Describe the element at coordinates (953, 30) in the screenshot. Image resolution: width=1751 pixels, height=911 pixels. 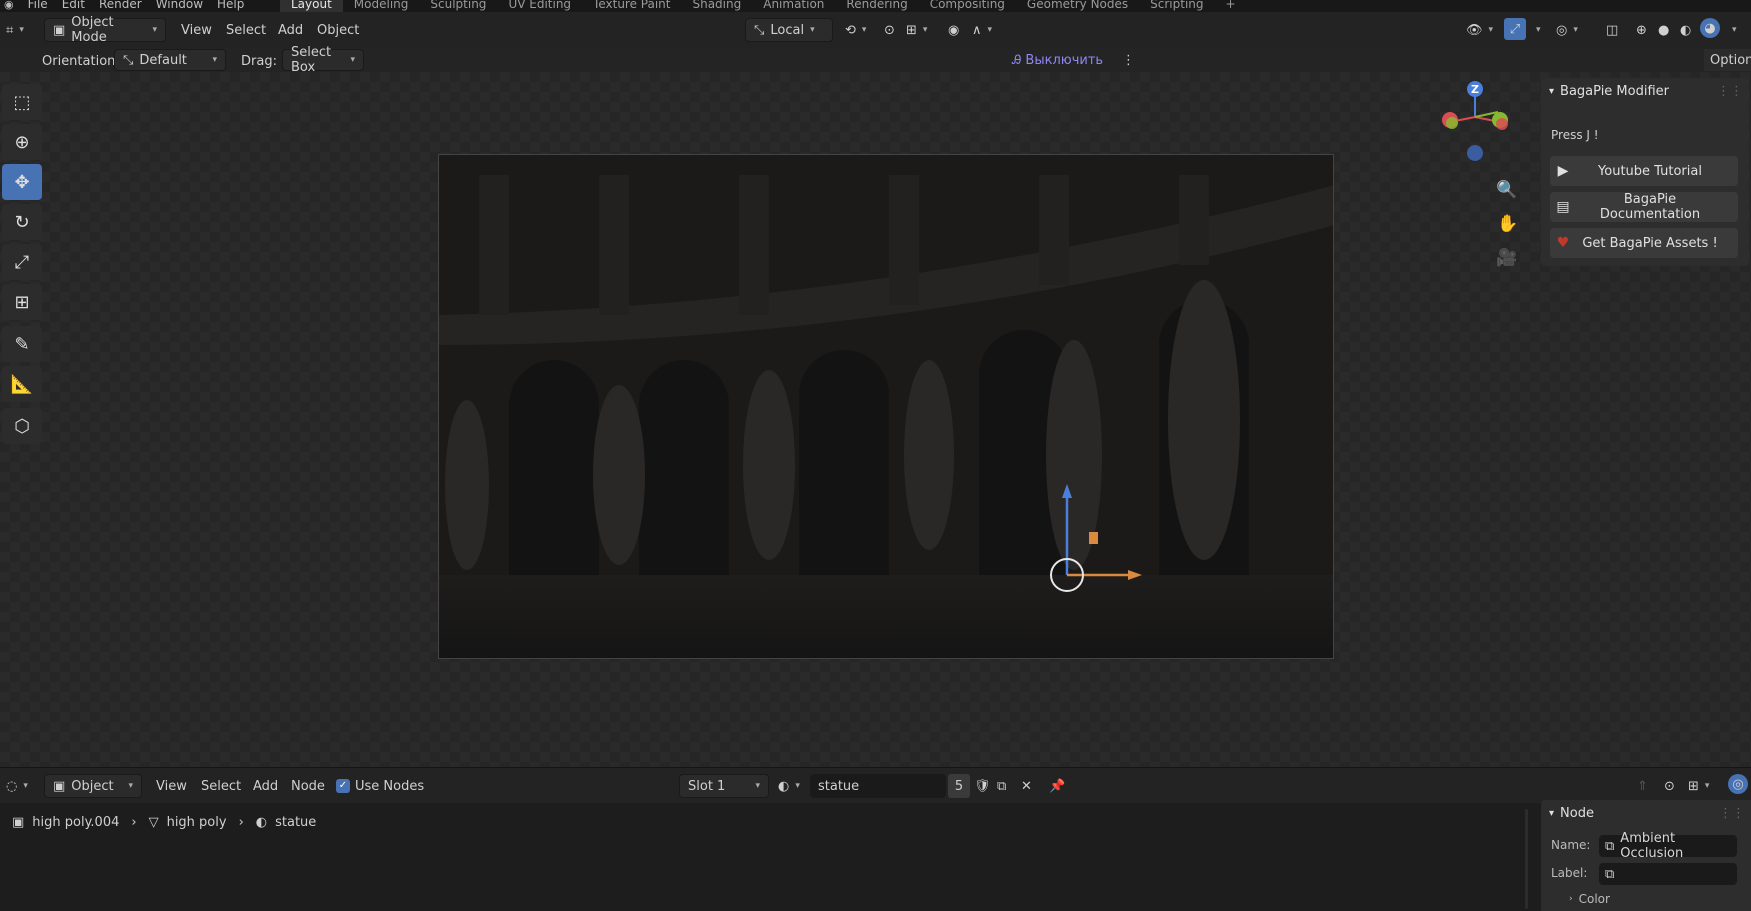
I see `proportional-edit-icon: ◉` at that location.